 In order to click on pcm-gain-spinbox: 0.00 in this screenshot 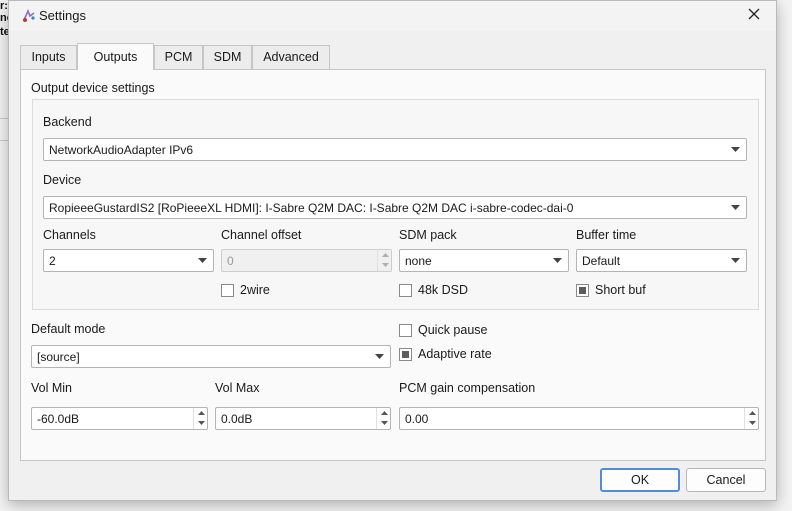, I will do `click(579, 418)`.